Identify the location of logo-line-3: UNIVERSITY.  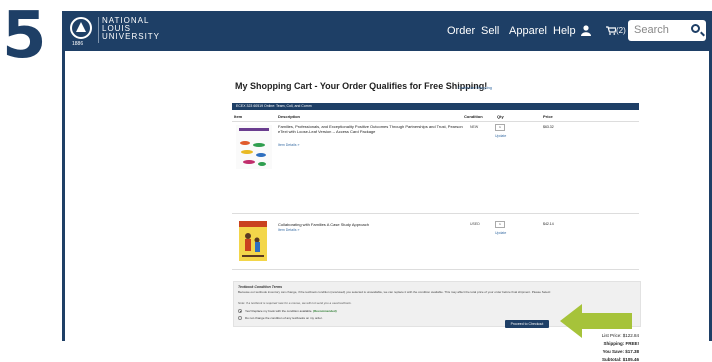
(131, 36).